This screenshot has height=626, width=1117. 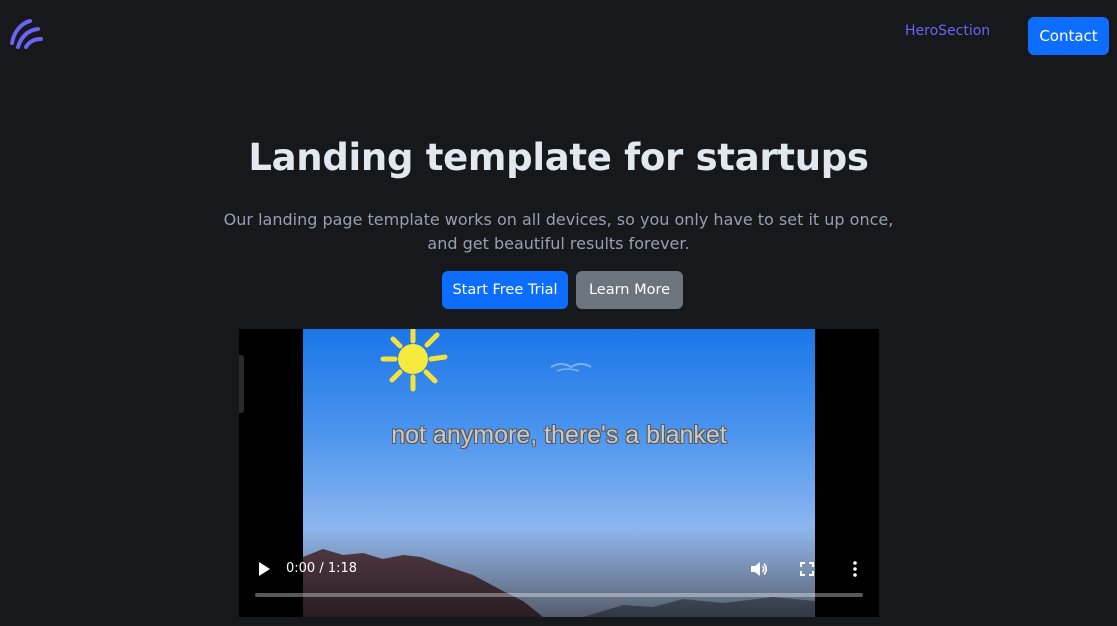 What do you see at coordinates (322, 568) in the screenshot?
I see `video-time: 0:00 / 1:18` at bounding box center [322, 568].